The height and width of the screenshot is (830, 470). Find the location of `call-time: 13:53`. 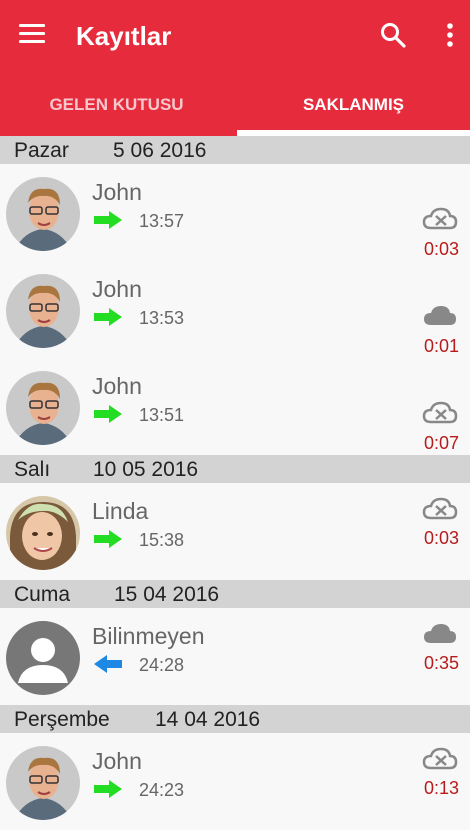

call-time: 13:53 is located at coordinates (162, 318).